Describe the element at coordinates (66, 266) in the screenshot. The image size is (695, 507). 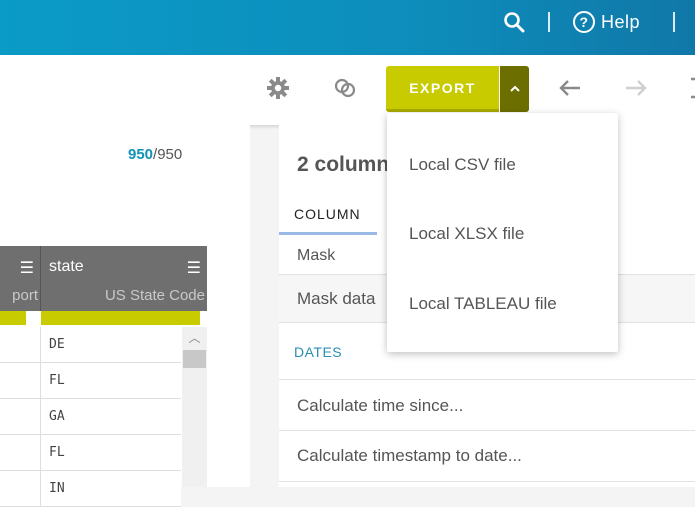
I see `column-name: state` at that location.